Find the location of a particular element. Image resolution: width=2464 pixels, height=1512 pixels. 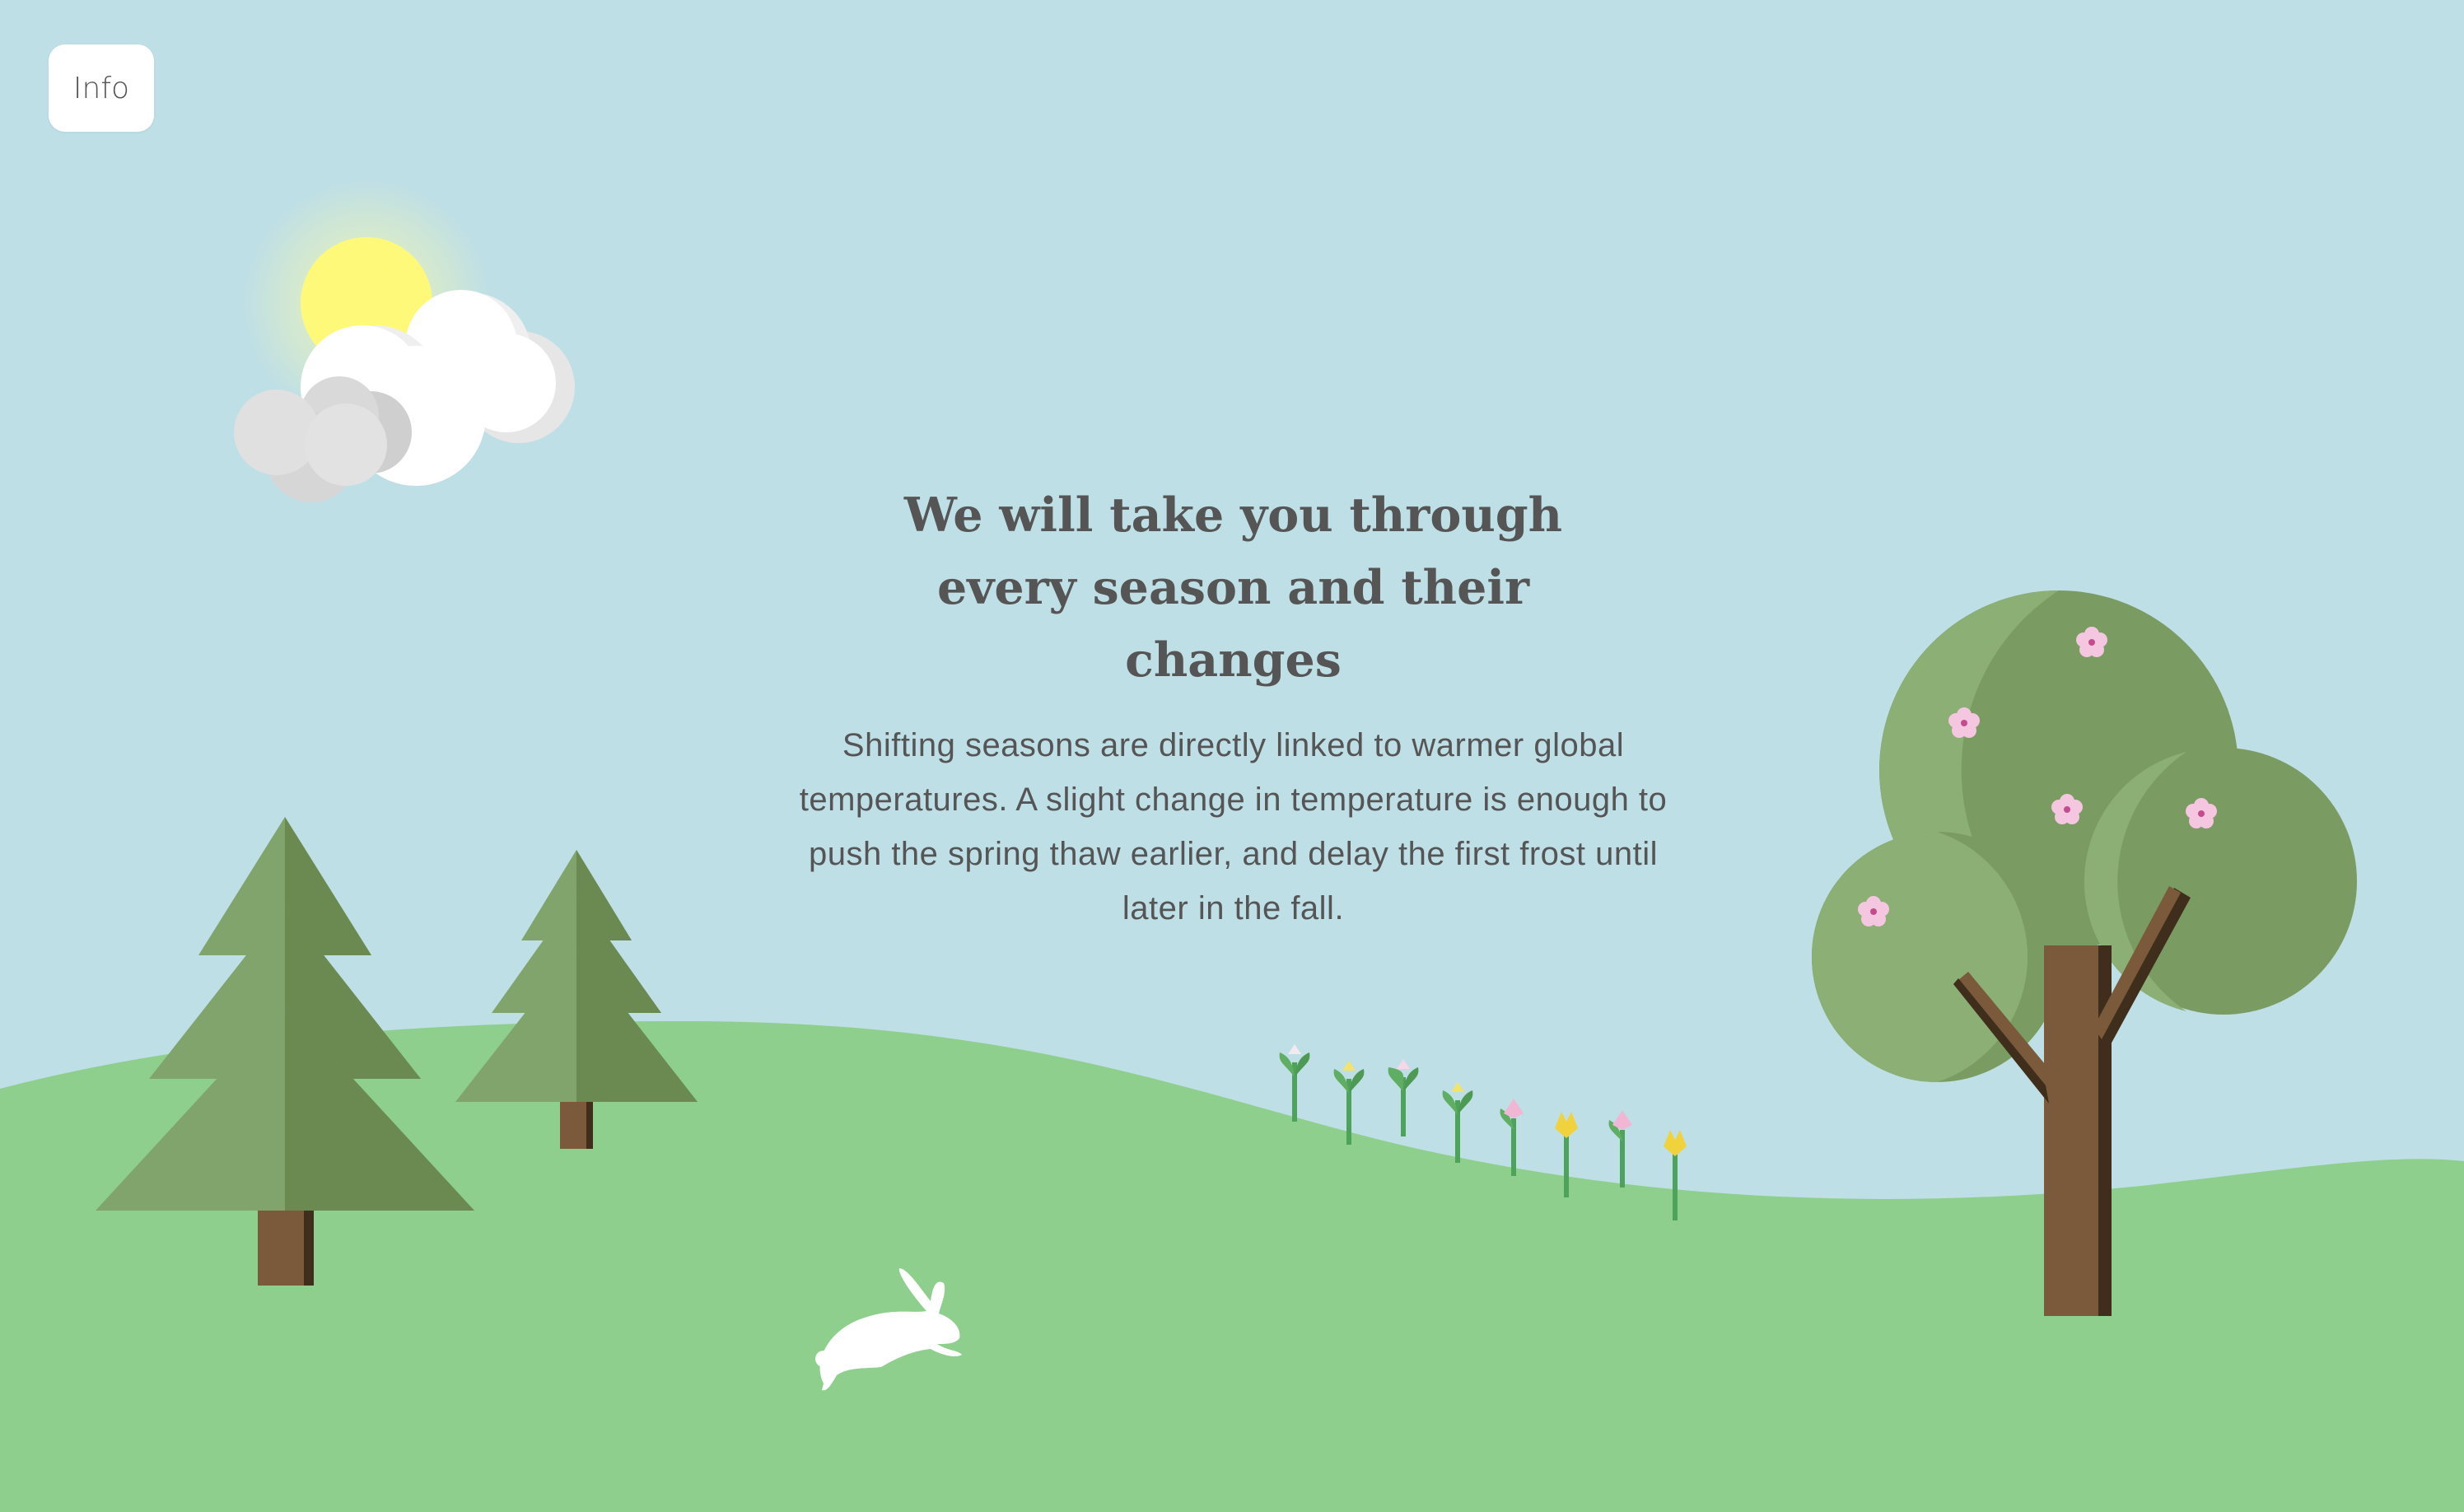

info-button: Info is located at coordinates (101, 88).